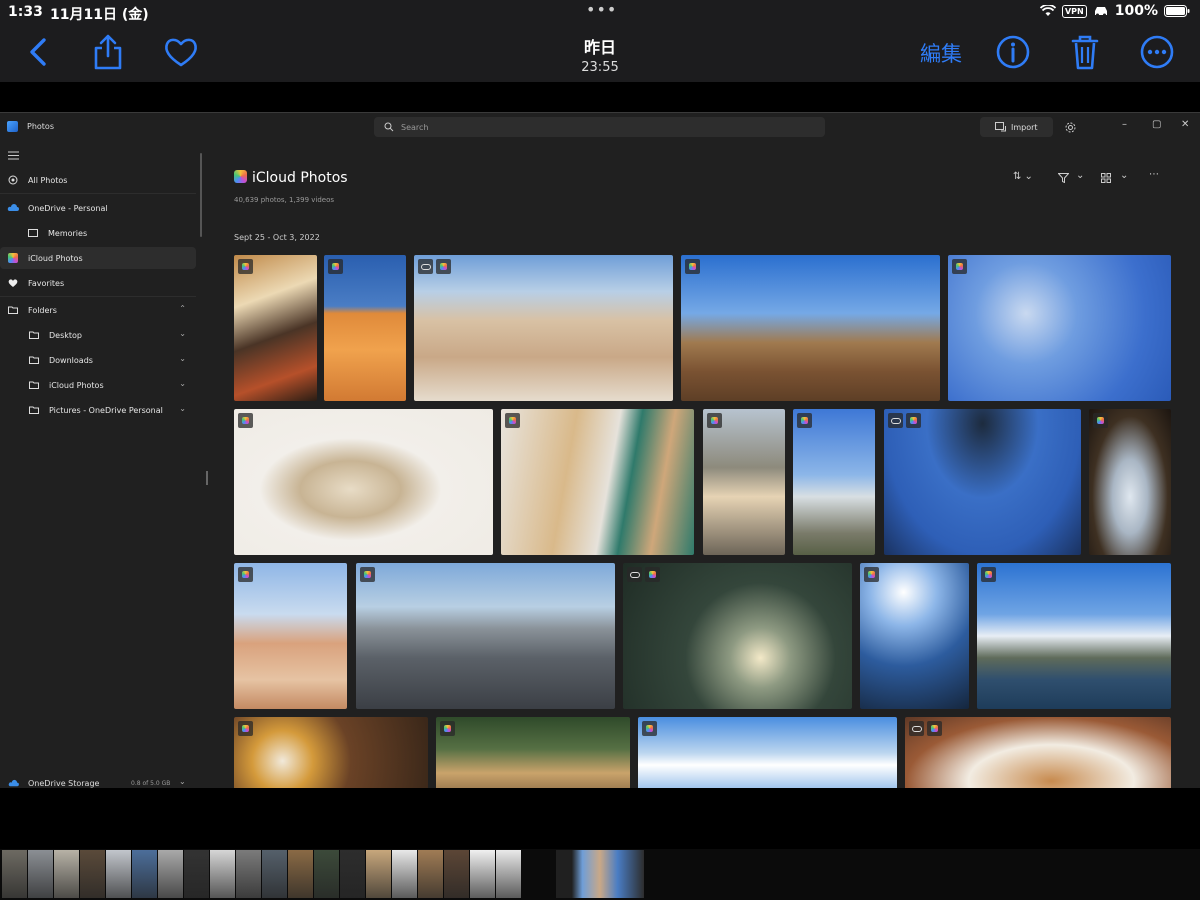  What do you see at coordinates (108, 52) in the screenshot?
I see `share-icon` at bounding box center [108, 52].